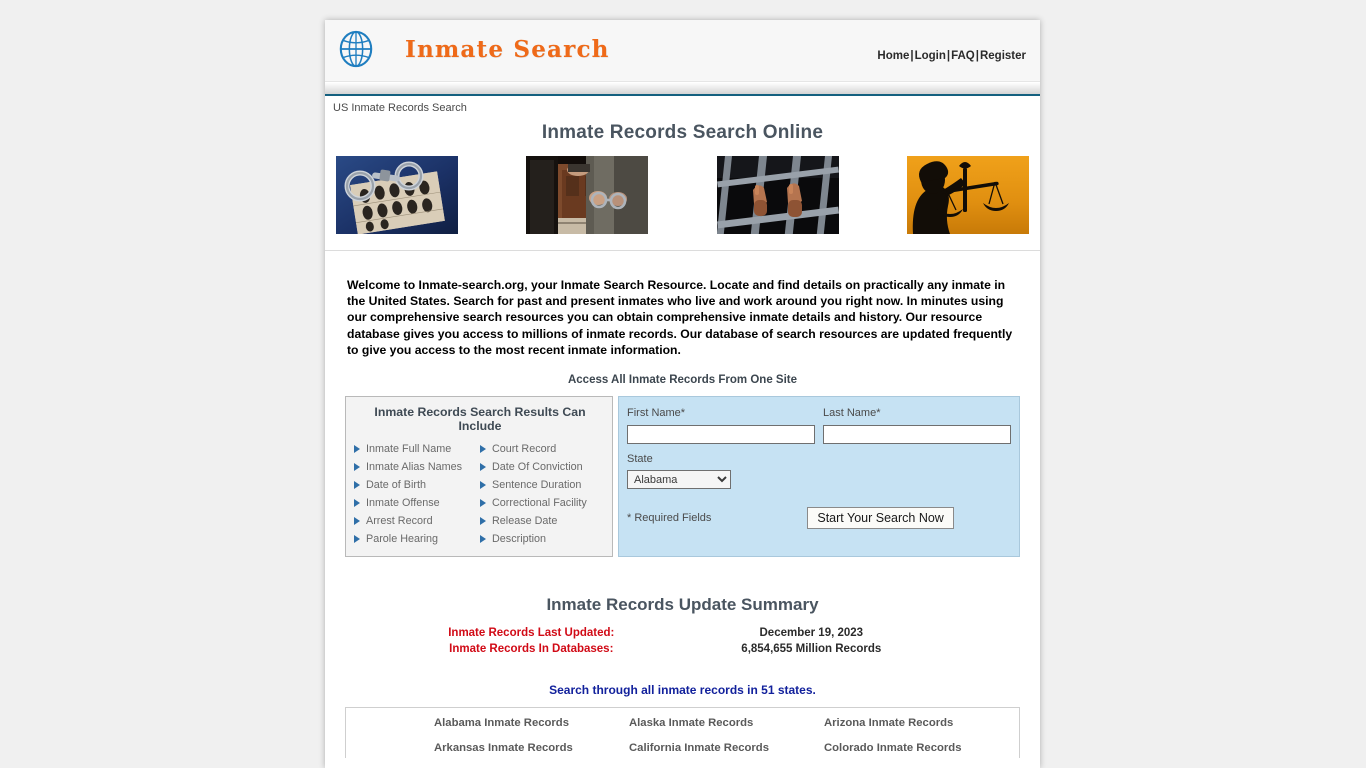 This screenshot has height=768, width=1366. What do you see at coordinates (726, 748) in the screenshot?
I see `state-link-california: California Inmate Records` at bounding box center [726, 748].